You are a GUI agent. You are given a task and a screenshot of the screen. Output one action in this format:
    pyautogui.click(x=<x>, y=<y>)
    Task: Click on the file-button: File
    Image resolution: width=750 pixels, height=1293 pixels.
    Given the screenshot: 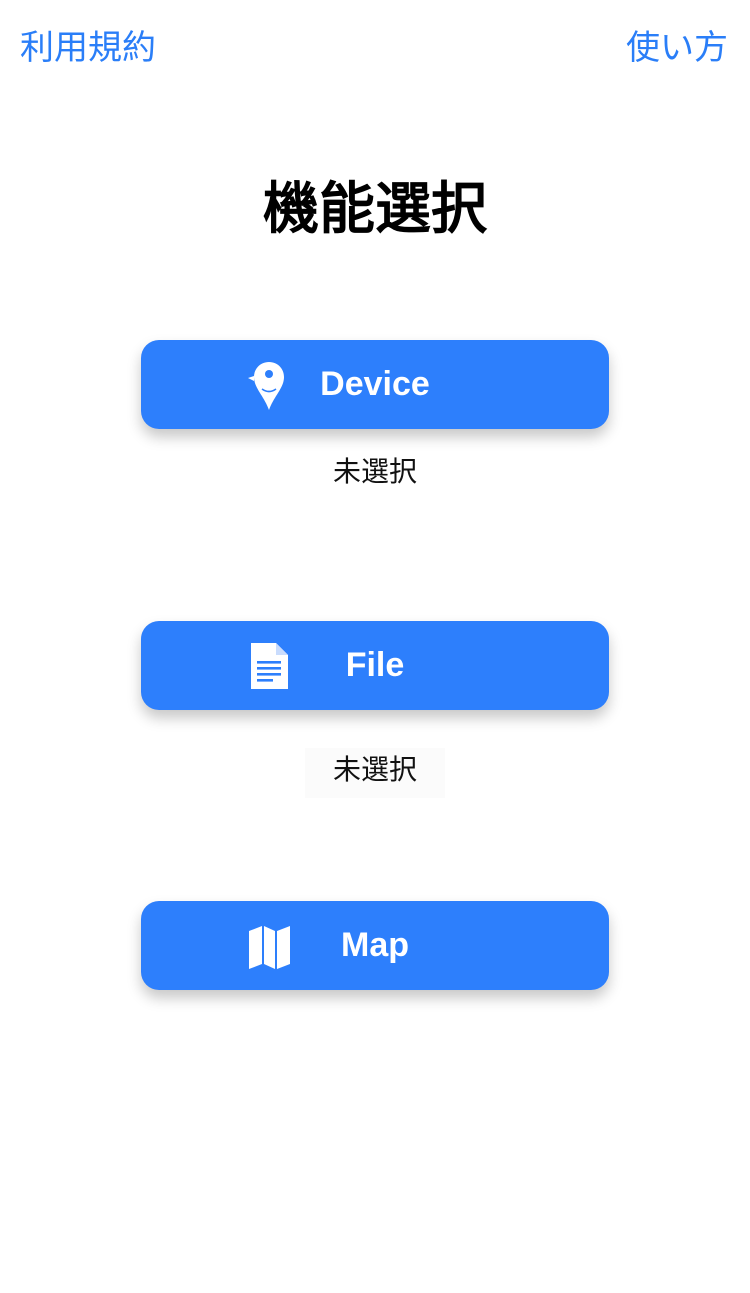 What is the action you would take?
    pyautogui.click(x=375, y=665)
    